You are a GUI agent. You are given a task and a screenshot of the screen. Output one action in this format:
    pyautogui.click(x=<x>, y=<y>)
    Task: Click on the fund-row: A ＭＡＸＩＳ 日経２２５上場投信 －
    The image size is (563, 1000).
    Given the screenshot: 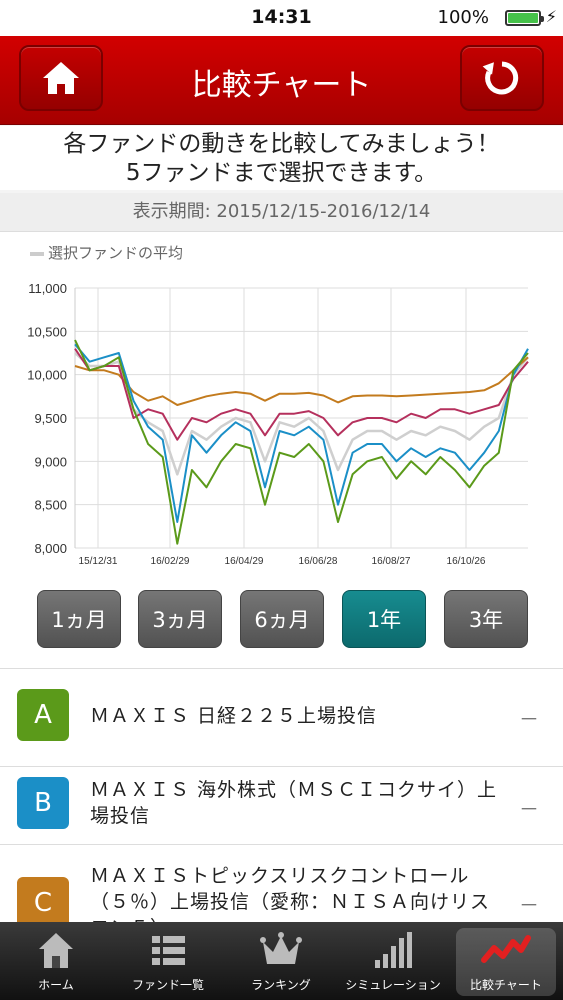 What is the action you would take?
    pyautogui.click(x=281, y=718)
    